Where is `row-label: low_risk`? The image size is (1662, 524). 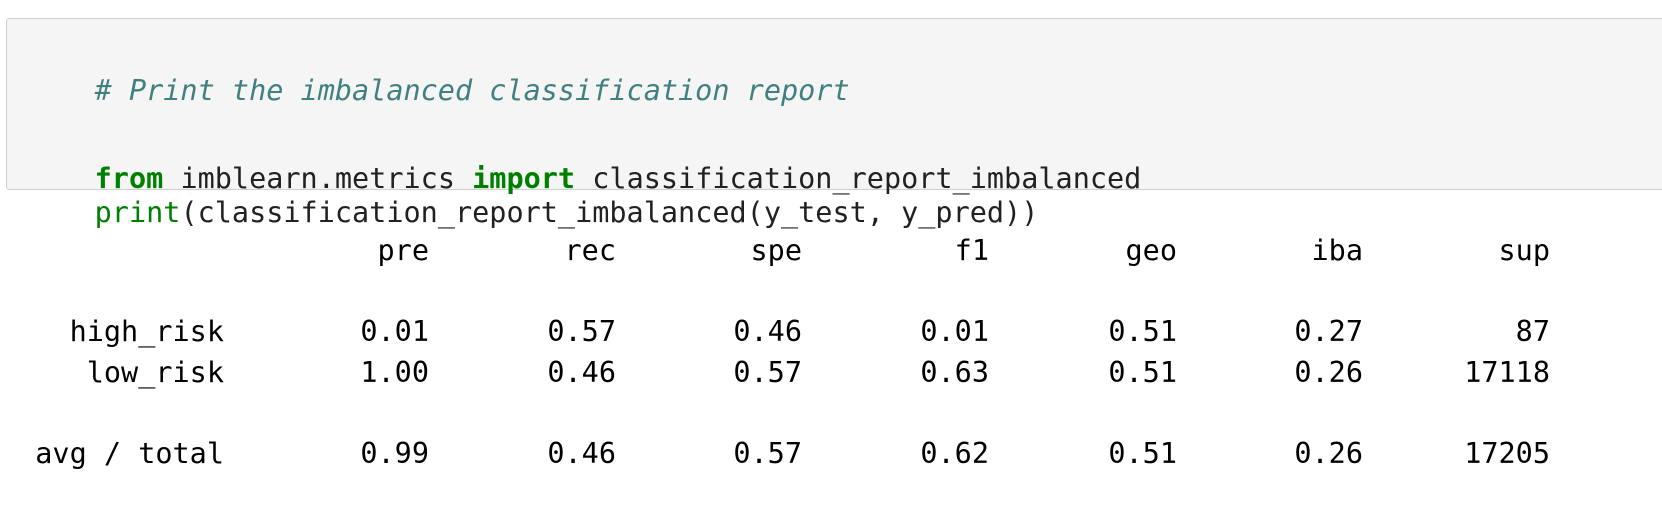 row-label: low_risk is located at coordinates (155, 372).